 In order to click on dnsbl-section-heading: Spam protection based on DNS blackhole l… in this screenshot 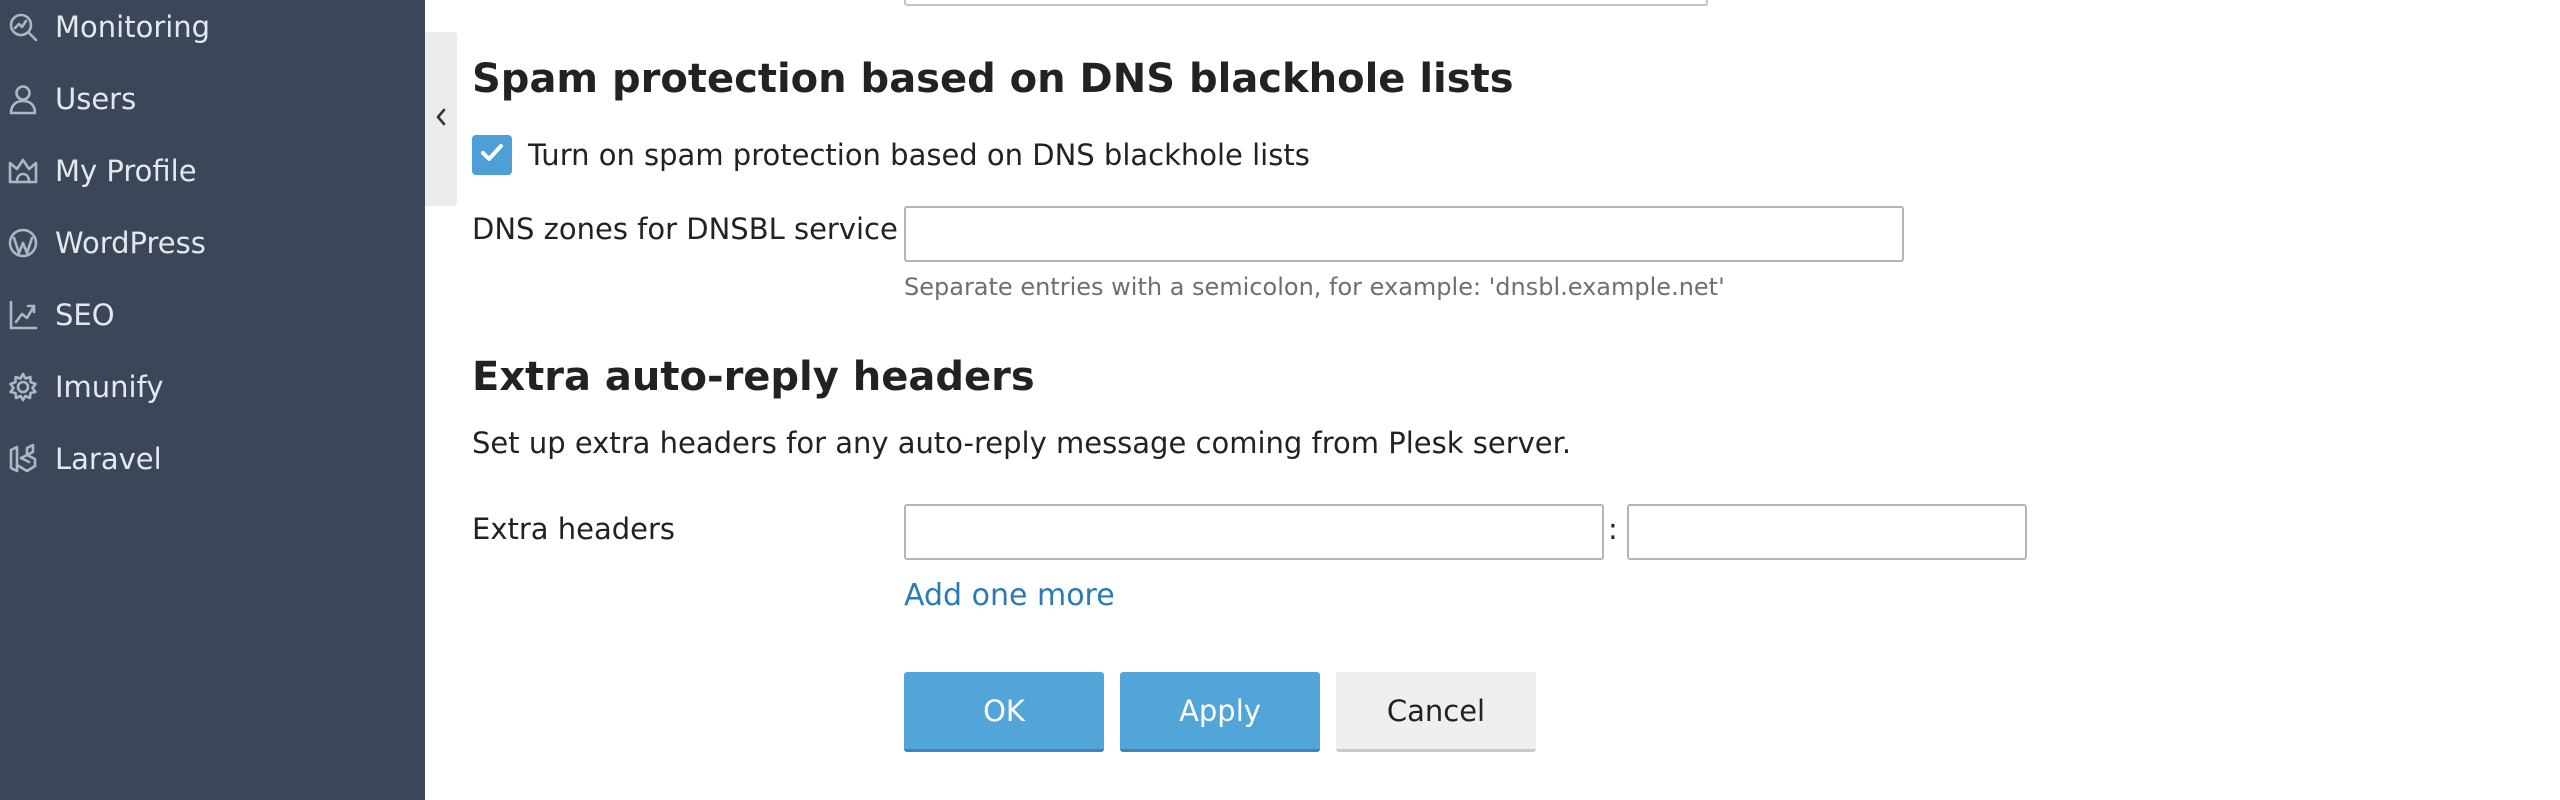, I will do `click(993, 79)`.